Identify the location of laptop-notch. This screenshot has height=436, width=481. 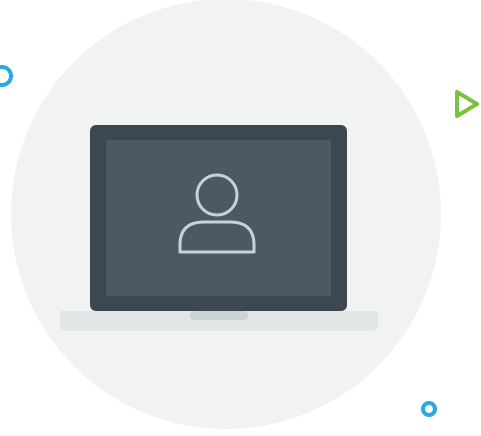
(219, 315).